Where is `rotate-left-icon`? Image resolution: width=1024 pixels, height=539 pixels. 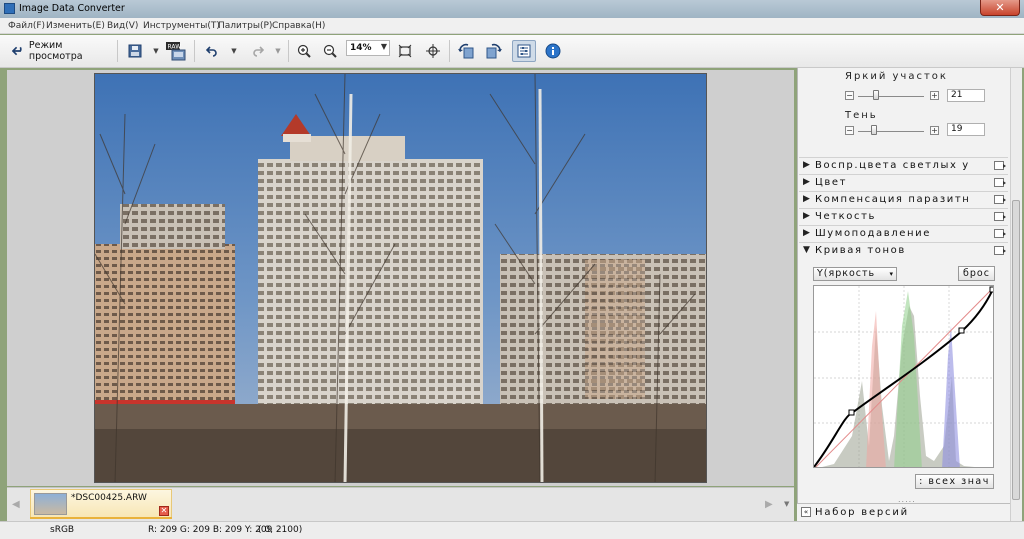
rotate-left-icon is located at coordinates (466, 51).